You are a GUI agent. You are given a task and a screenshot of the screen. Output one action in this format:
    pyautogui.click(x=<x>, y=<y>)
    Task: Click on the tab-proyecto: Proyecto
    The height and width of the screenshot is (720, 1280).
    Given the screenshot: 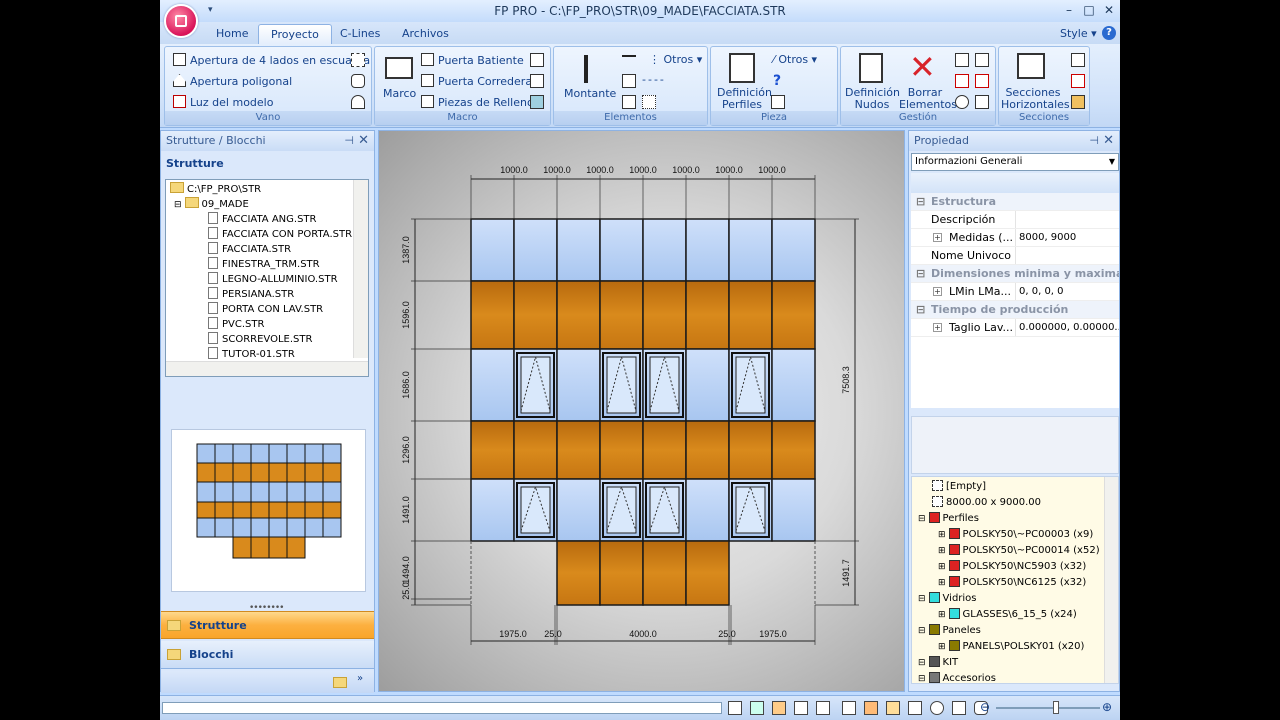 What is the action you would take?
    pyautogui.click(x=295, y=34)
    